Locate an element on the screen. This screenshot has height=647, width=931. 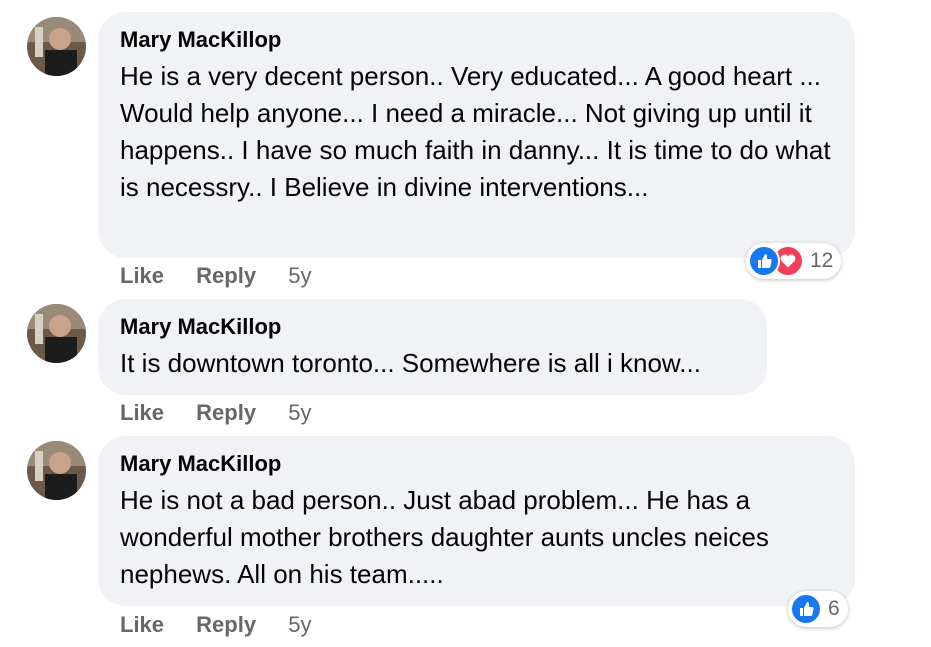
reaction-count: 12 is located at coordinates (822, 260).